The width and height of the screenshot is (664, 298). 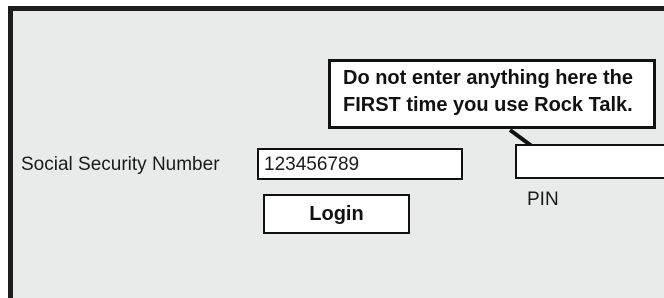 What do you see at coordinates (543, 199) in the screenshot?
I see `pin-label: PIN` at bounding box center [543, 199].